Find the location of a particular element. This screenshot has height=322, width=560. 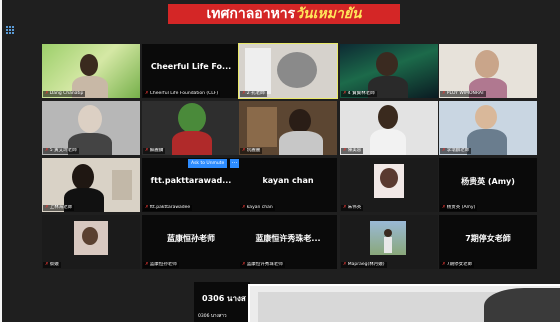

participant-tile: ✗2 孔老師 is located at coordinates (288, 71).